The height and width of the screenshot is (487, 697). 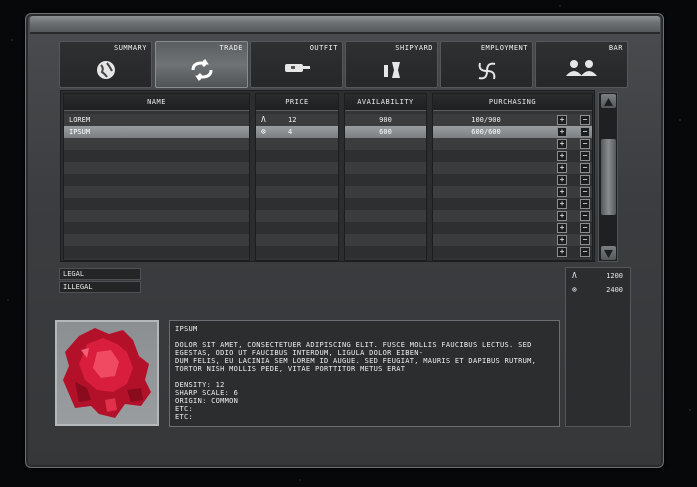 I want to click on table-scrollbar, so click(x=608, y=177).